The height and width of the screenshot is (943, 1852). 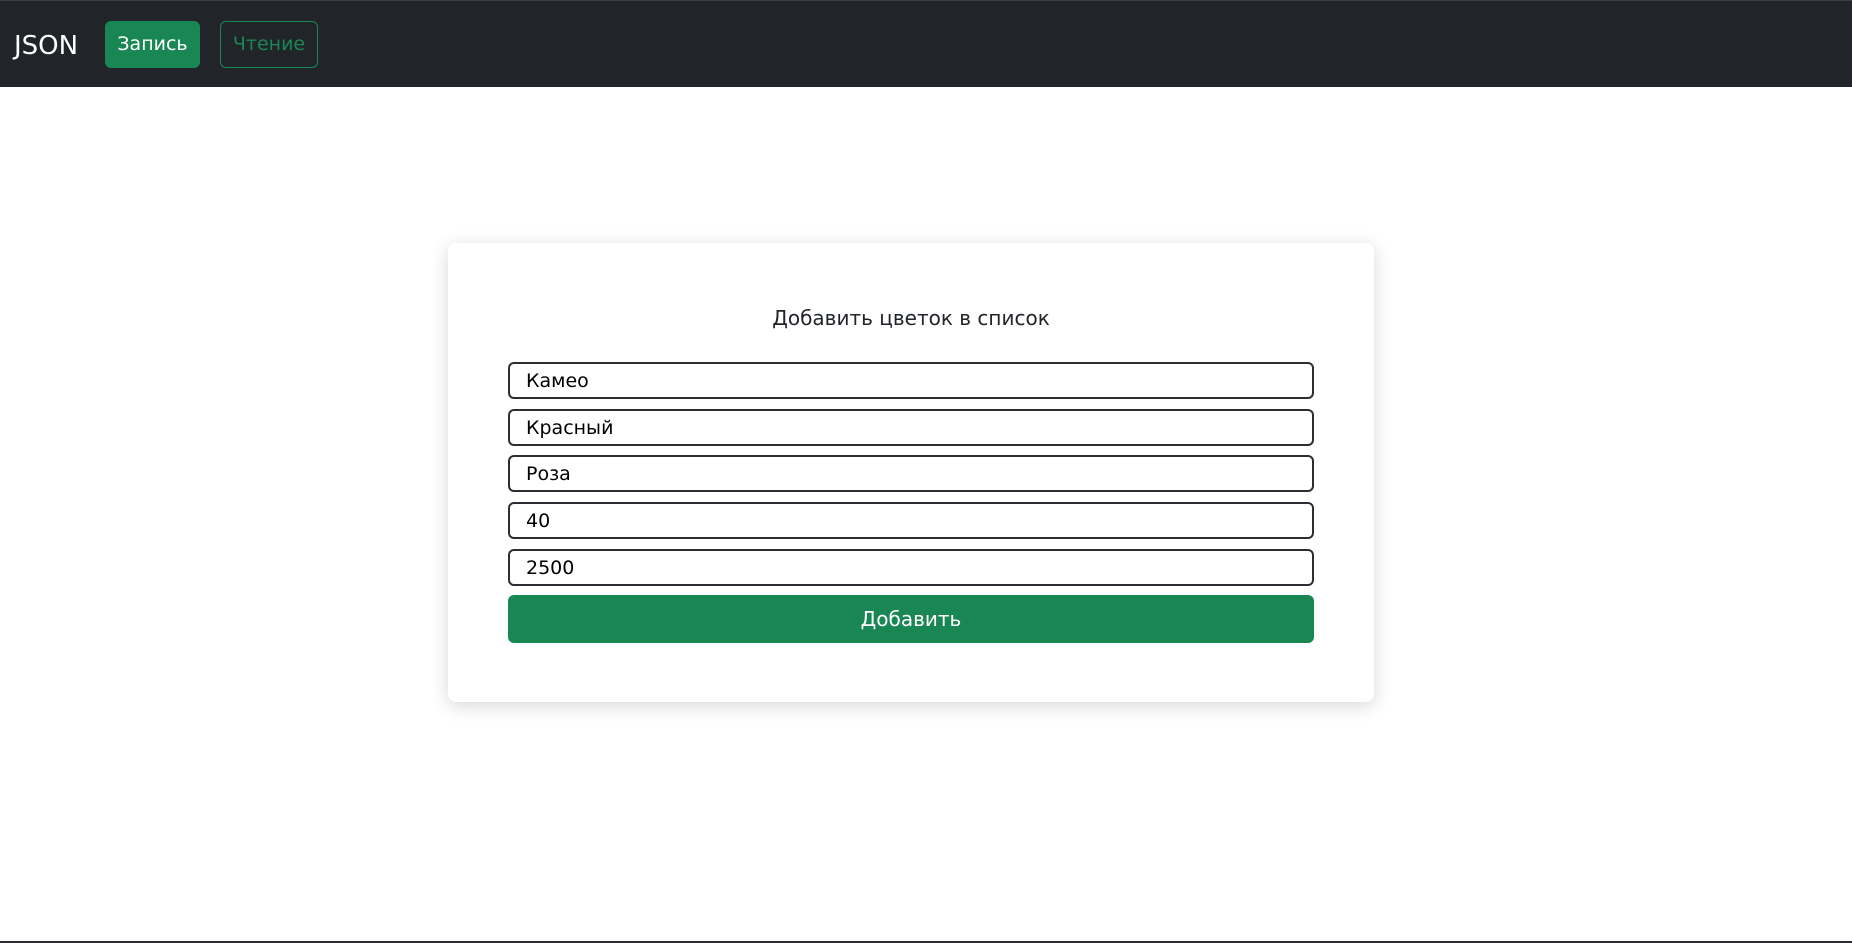 I want to click on flower-type-input, so click(x=911, y=473).